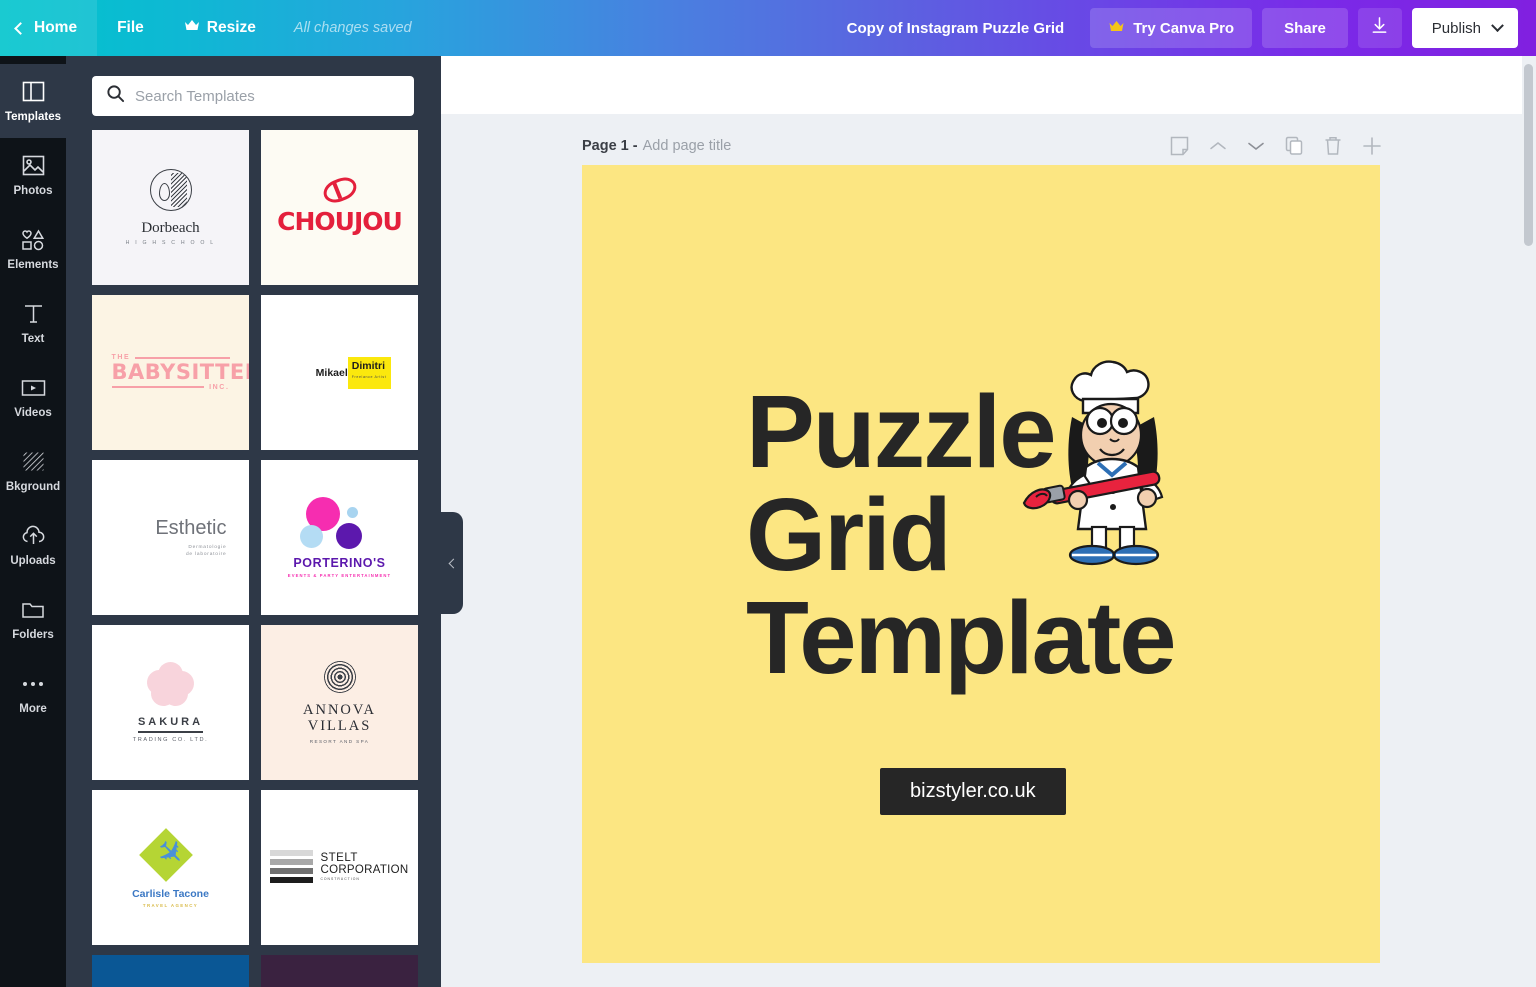 This screenshot has height=987, width=1536. Describe the element at coordinates (340, 221) in the screenshot. I see `template-title: CHOUJOU` at that location.